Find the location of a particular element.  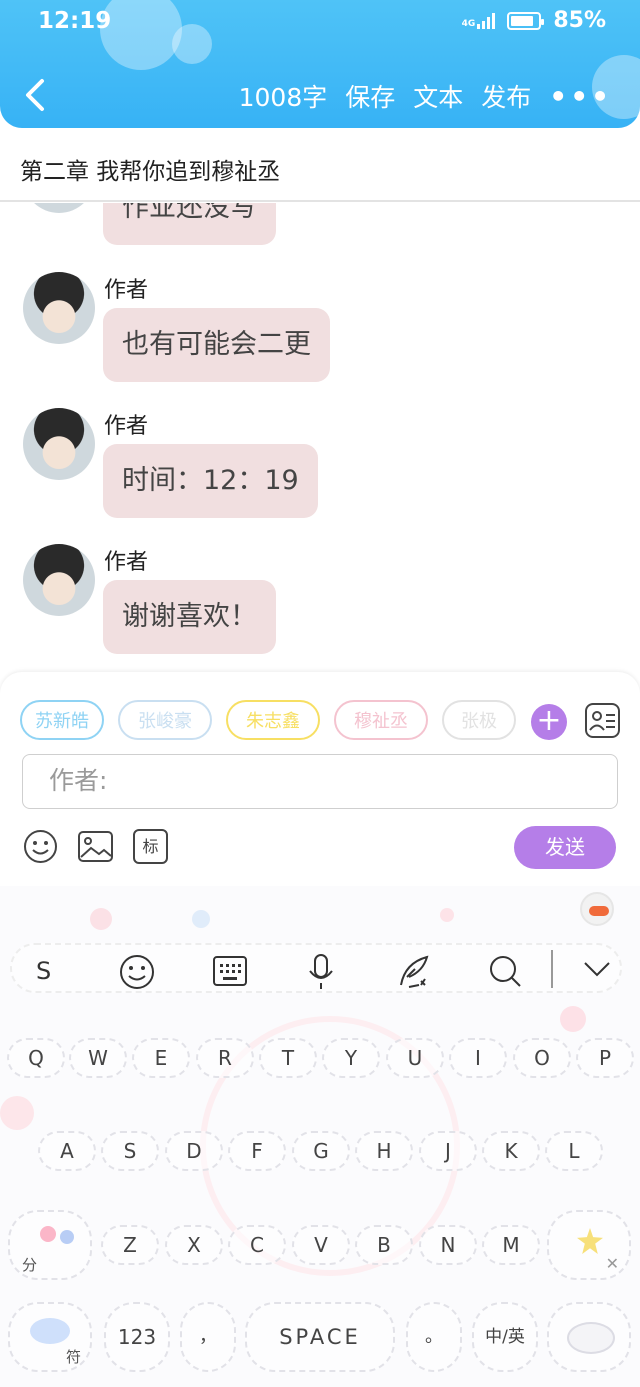

key-y: Y is located at coordinates (351, 1058).